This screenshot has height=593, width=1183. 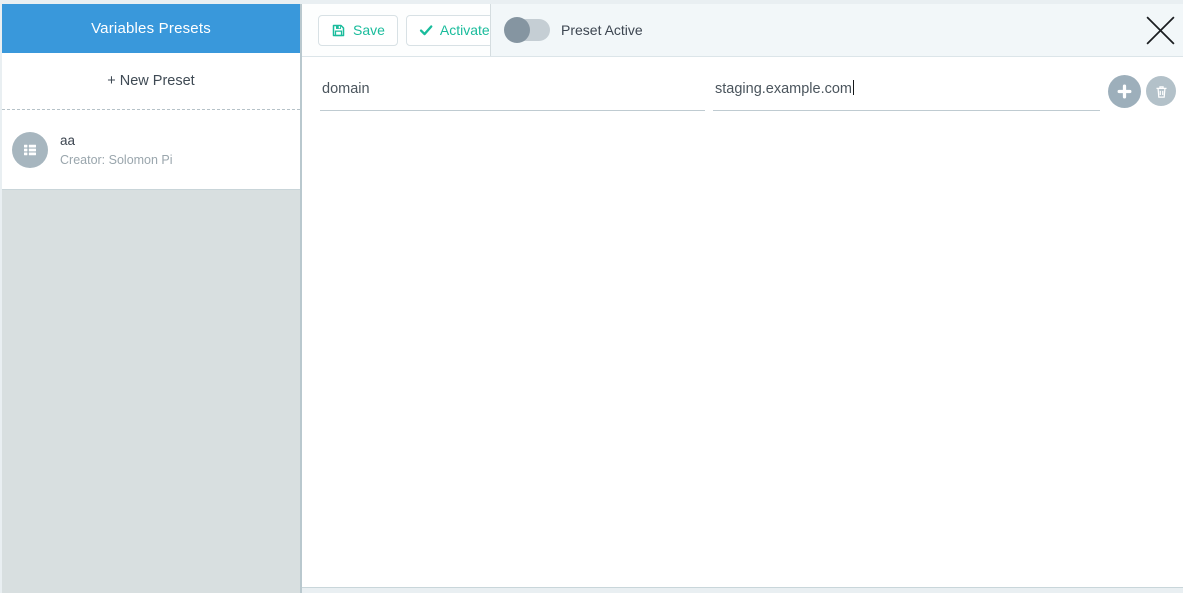 I want to click on trash-icon, so click(x=1161, y=91).